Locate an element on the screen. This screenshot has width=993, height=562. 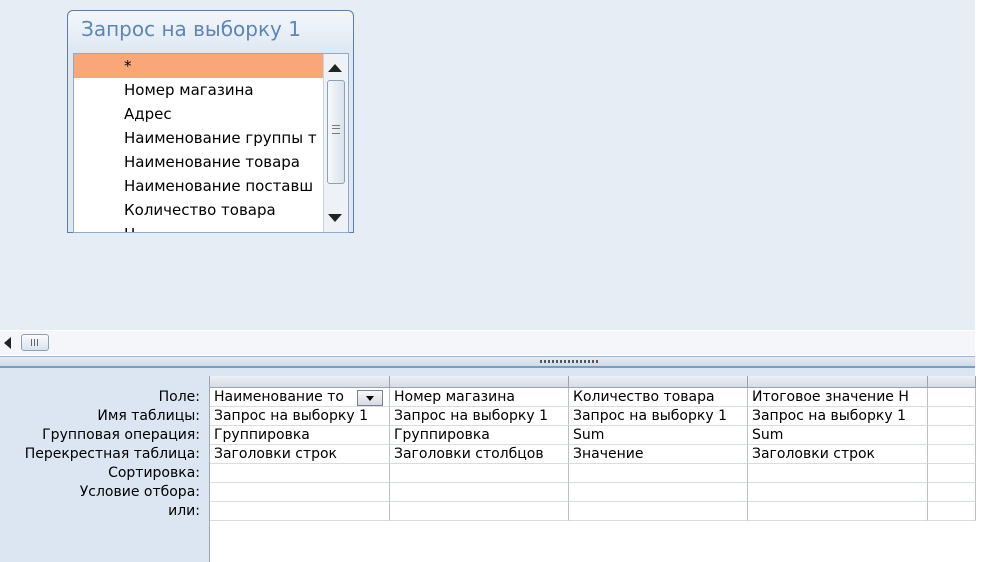
grid-cell-field: Номер магазина is located at coordinates (479, 397).